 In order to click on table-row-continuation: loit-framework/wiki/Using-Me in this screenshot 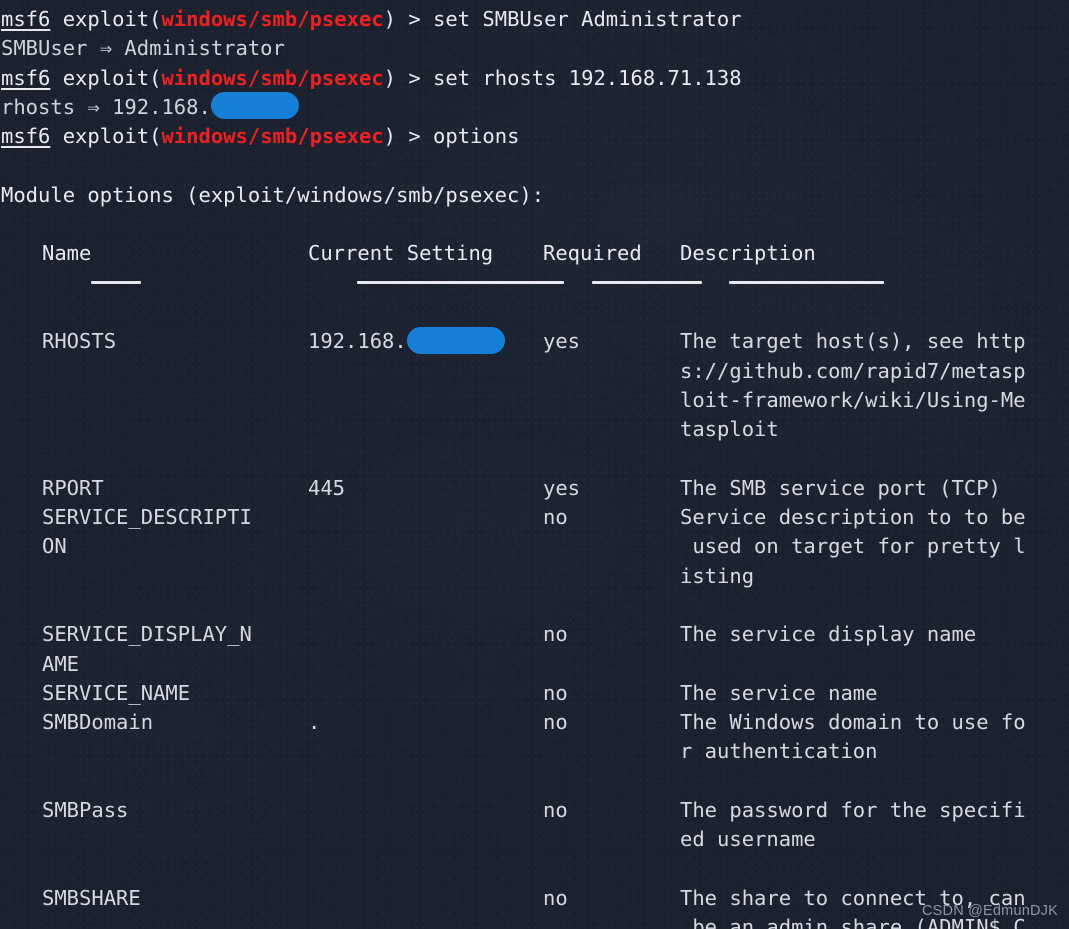, I will do `click(534, 400)`.